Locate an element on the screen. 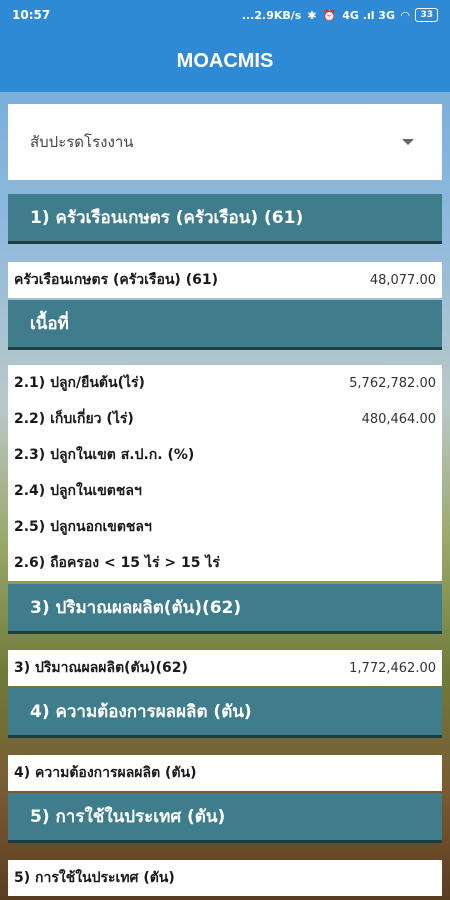  section-body-demand: 4) ความต้องการผลผลิต (ตัน) is located at coordinates (225, 773).